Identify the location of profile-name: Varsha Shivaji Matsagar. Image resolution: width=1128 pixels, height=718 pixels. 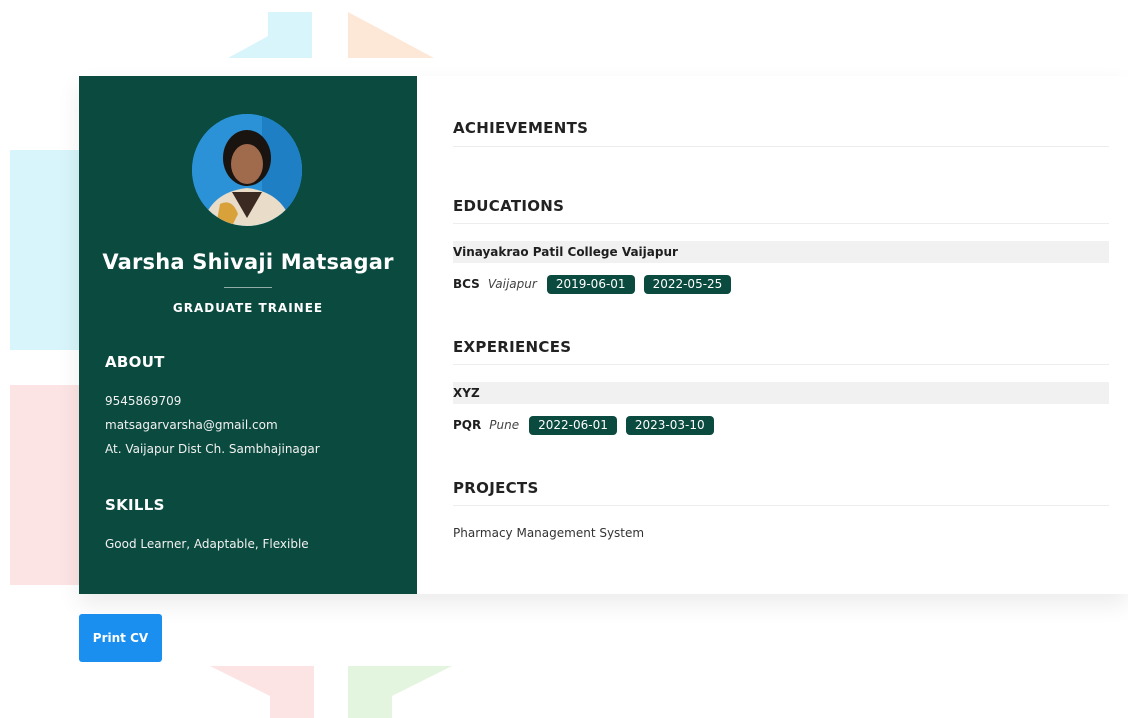
(248, 262).